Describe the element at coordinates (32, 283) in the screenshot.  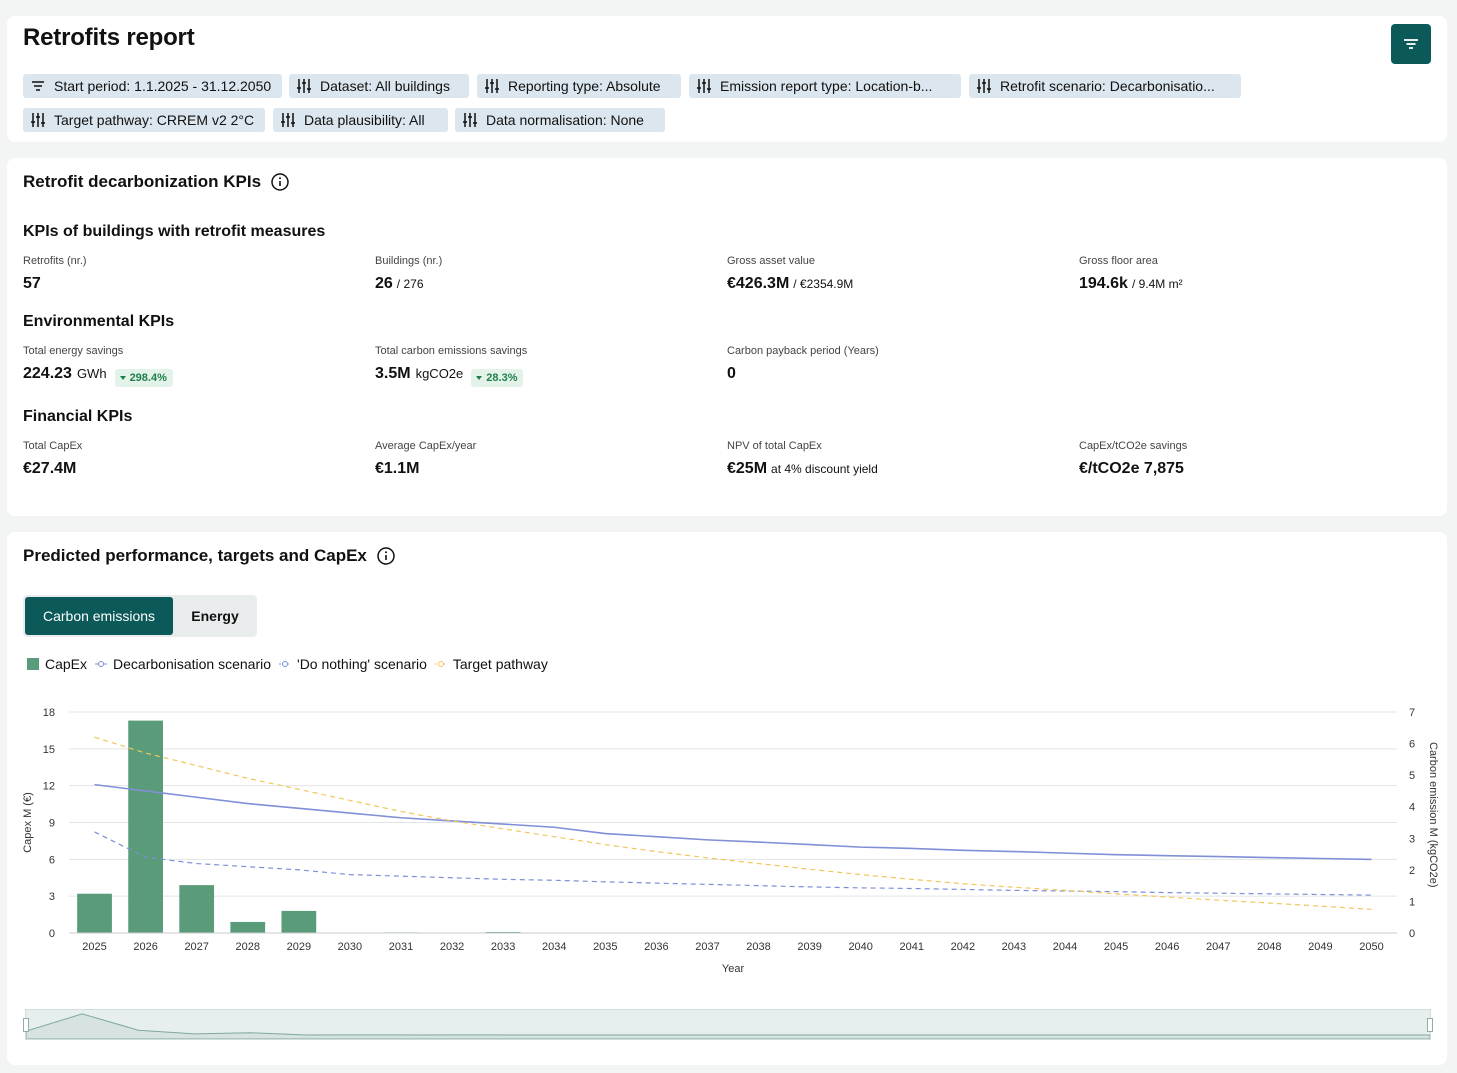
I see `kpi-value-text: 57` at that location.